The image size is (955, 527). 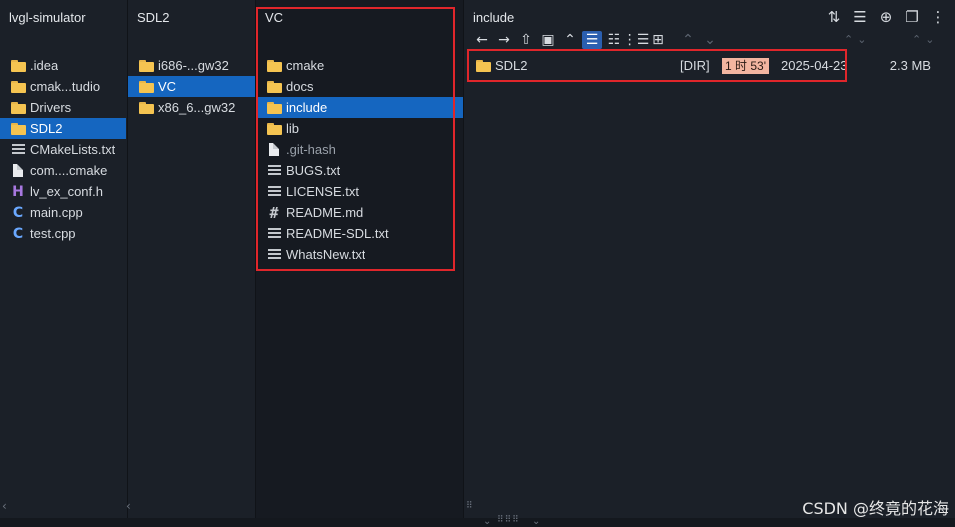 I want to click on list-item: CMakeLists.txt, so click(x=63, y=149).